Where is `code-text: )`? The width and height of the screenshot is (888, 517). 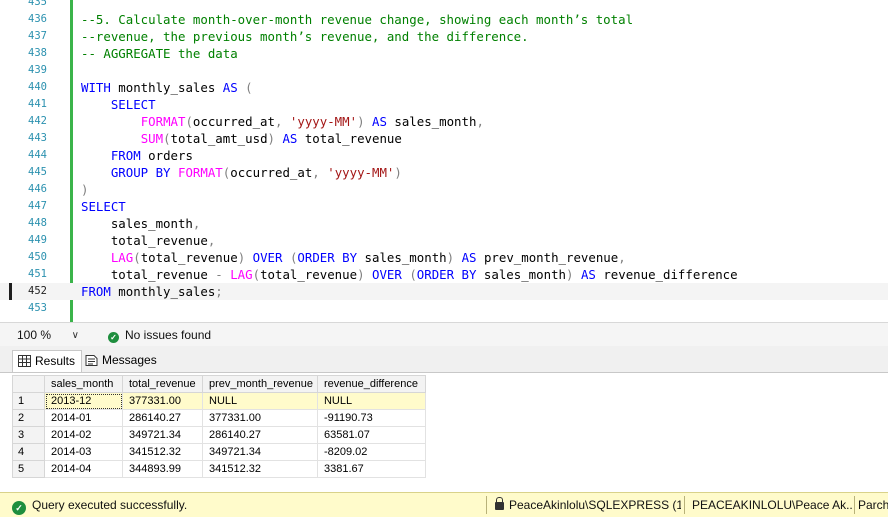 code-text: ) is located at coordinates (84, 189).